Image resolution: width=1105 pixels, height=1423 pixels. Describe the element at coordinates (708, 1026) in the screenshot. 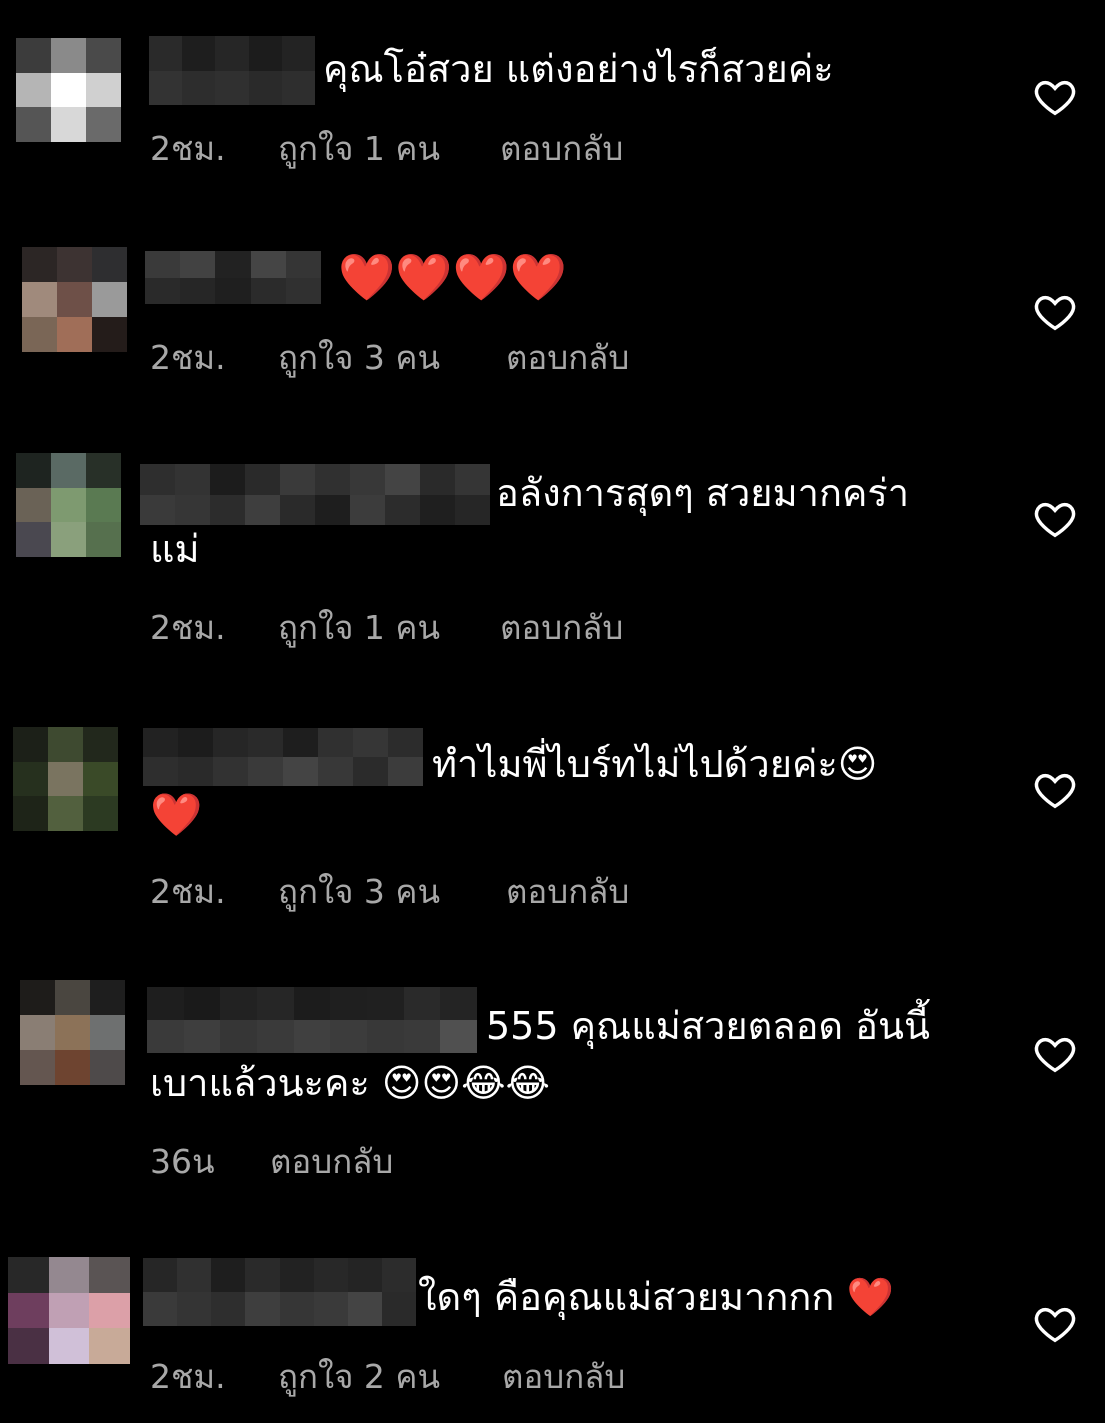

I see `comment-text: 555 คุณแม่สวยตลอด อันนี้` at that location.